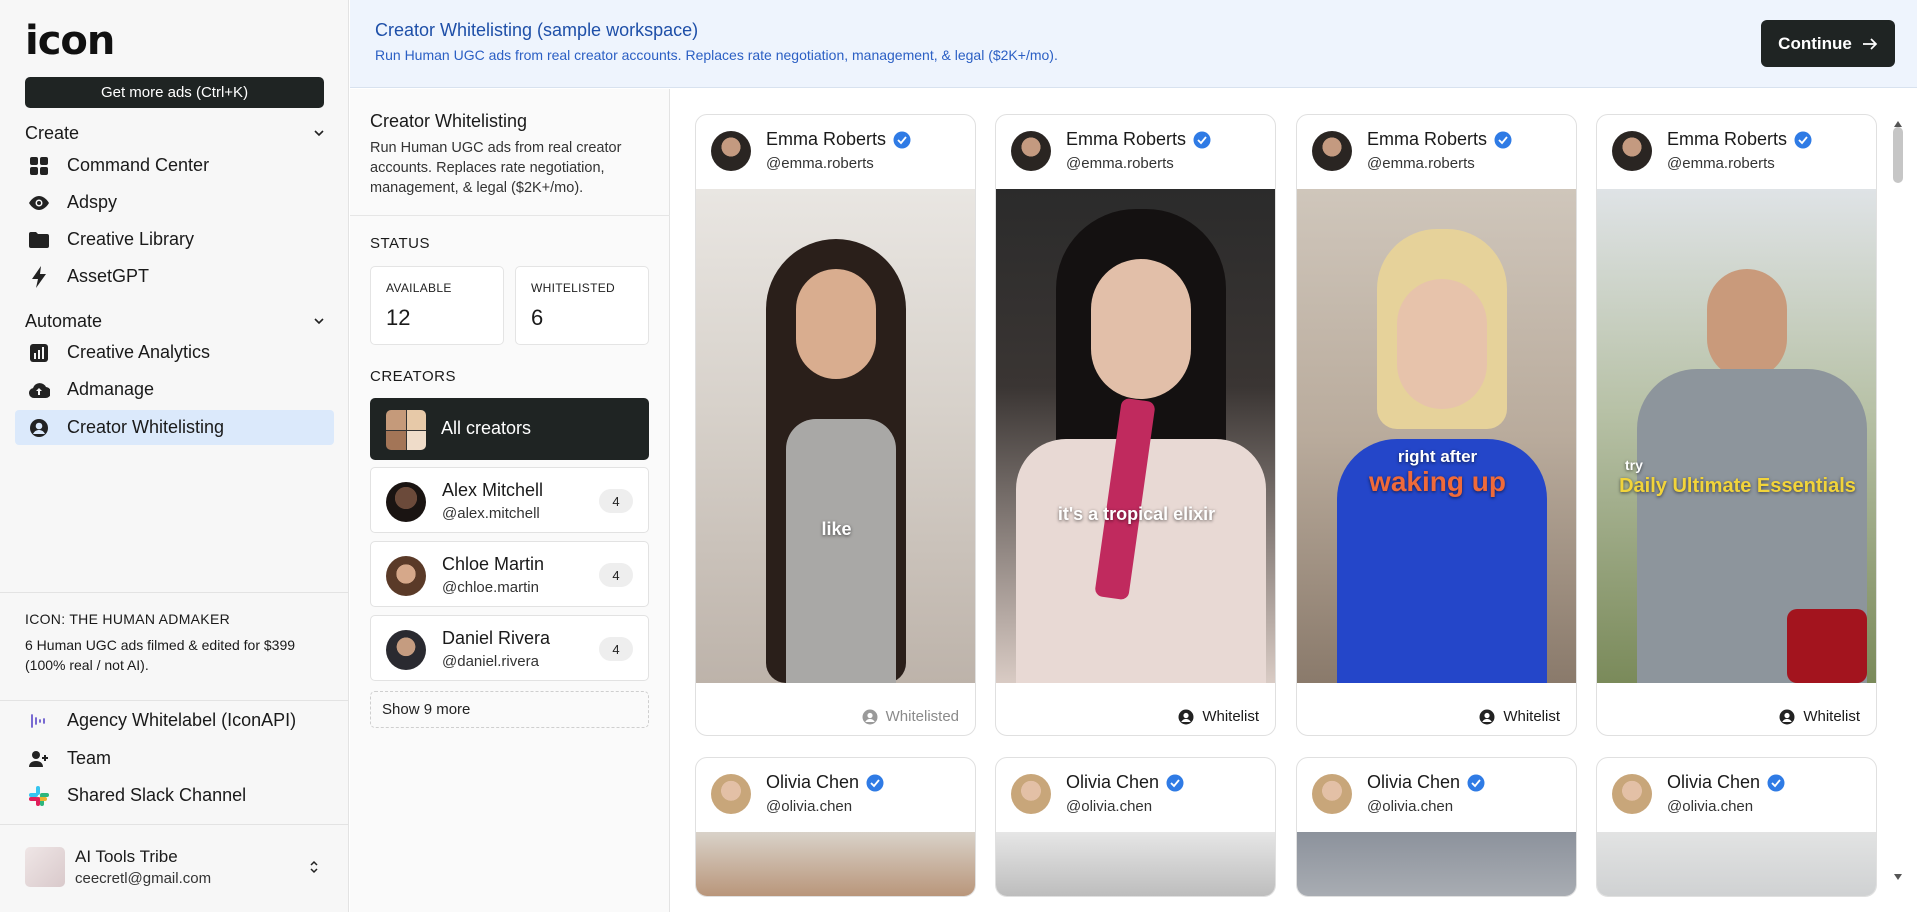  I want to click on sidebar-item-agency-whitelabel: Agency Whitelabel (IconAPI), so click(174, 720).